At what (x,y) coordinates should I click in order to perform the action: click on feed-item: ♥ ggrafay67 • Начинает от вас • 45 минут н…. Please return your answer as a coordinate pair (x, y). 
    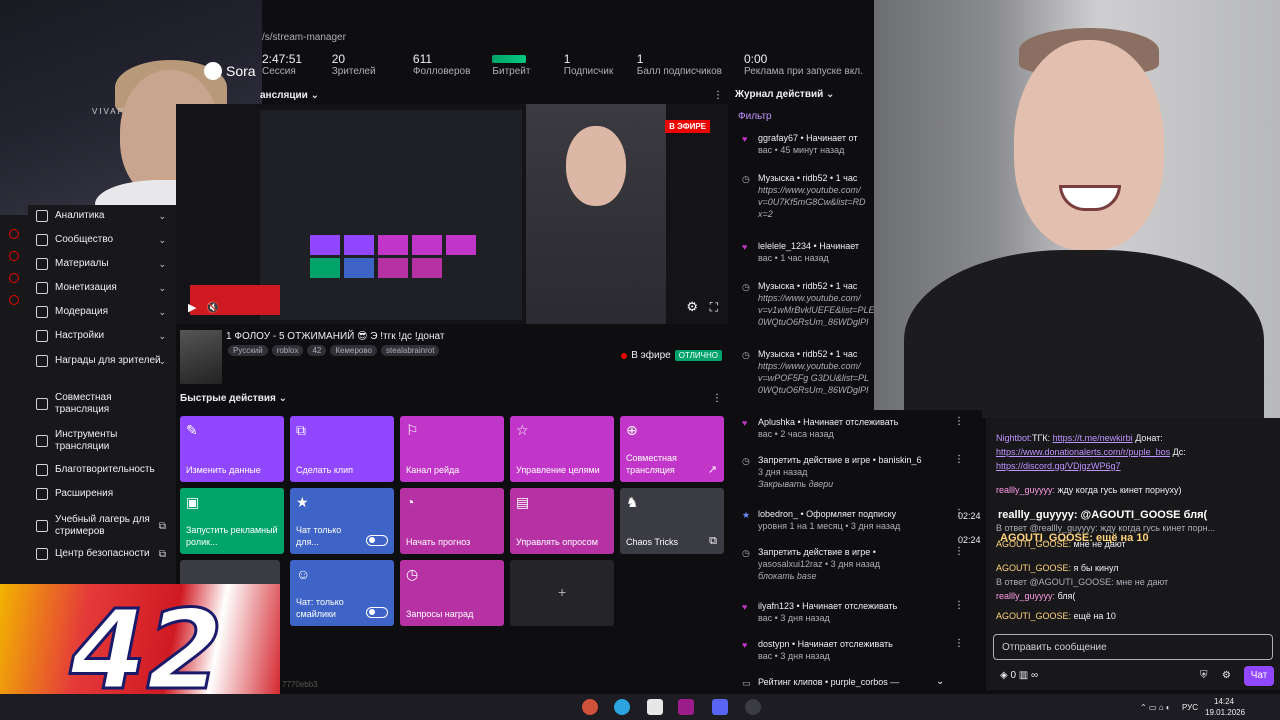
    Looking at the image, I should click on (808, 144).